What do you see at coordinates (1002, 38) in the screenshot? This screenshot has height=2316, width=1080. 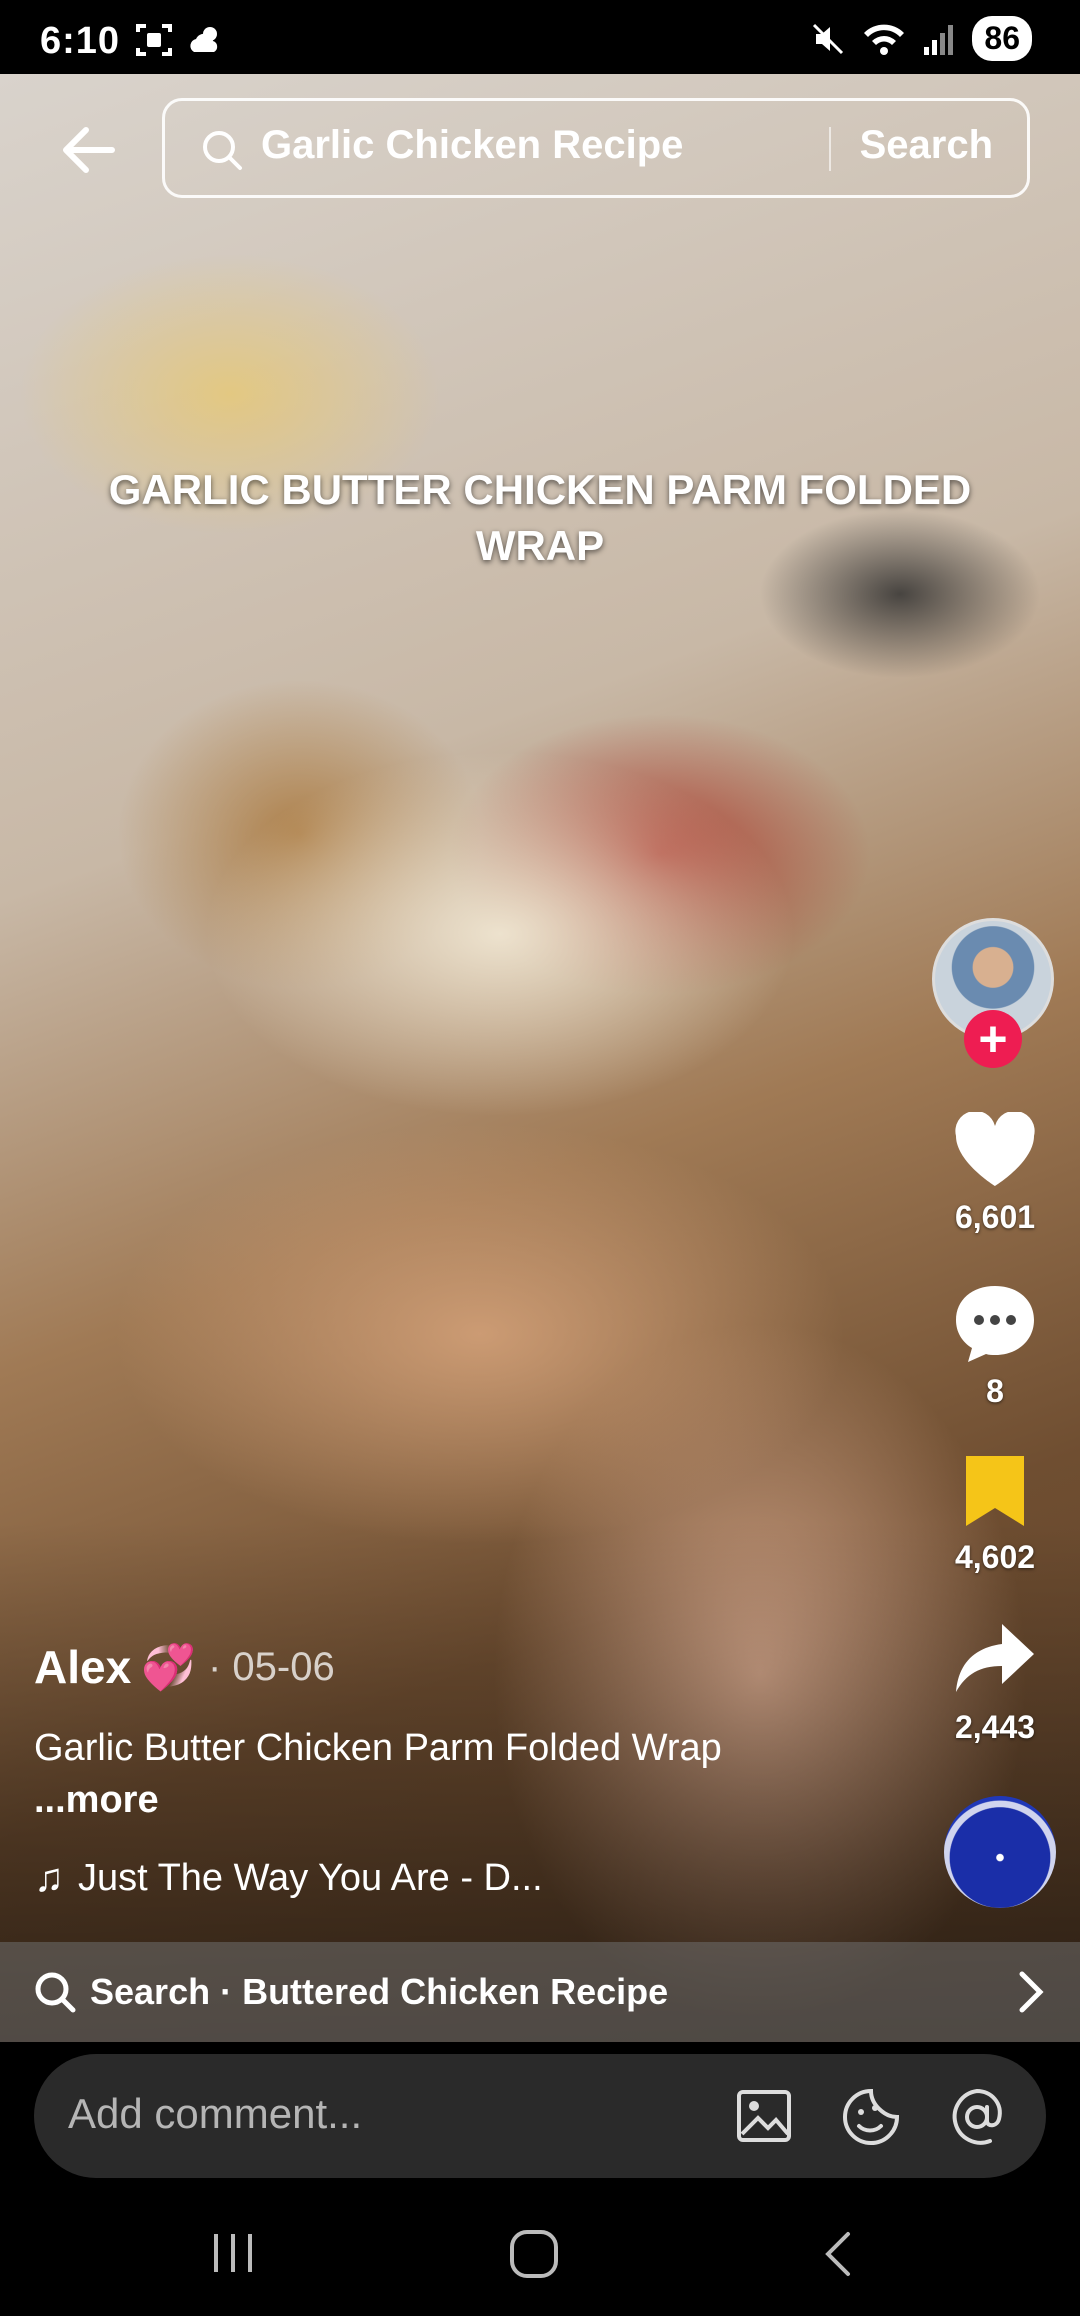 I see `battery-indicator: 86` at bounding box center [1002, 38].